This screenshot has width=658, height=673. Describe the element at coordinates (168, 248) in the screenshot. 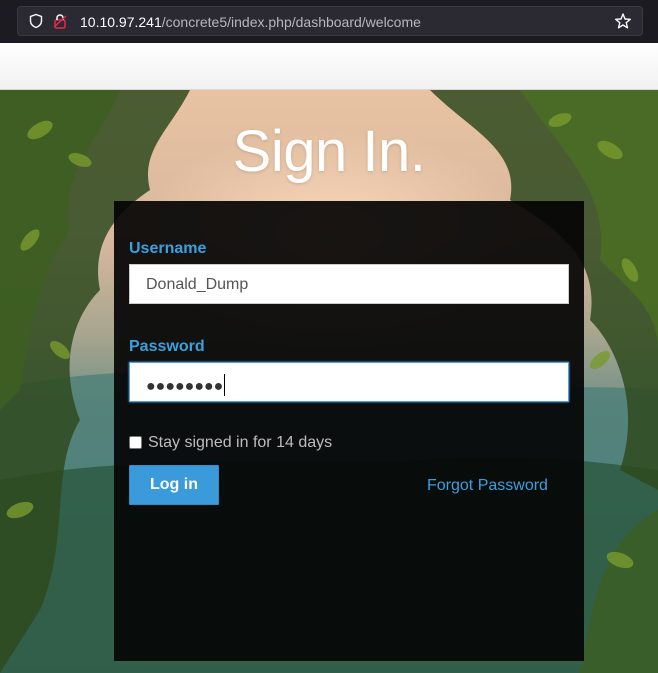

I see `username-label: Username` at that location.